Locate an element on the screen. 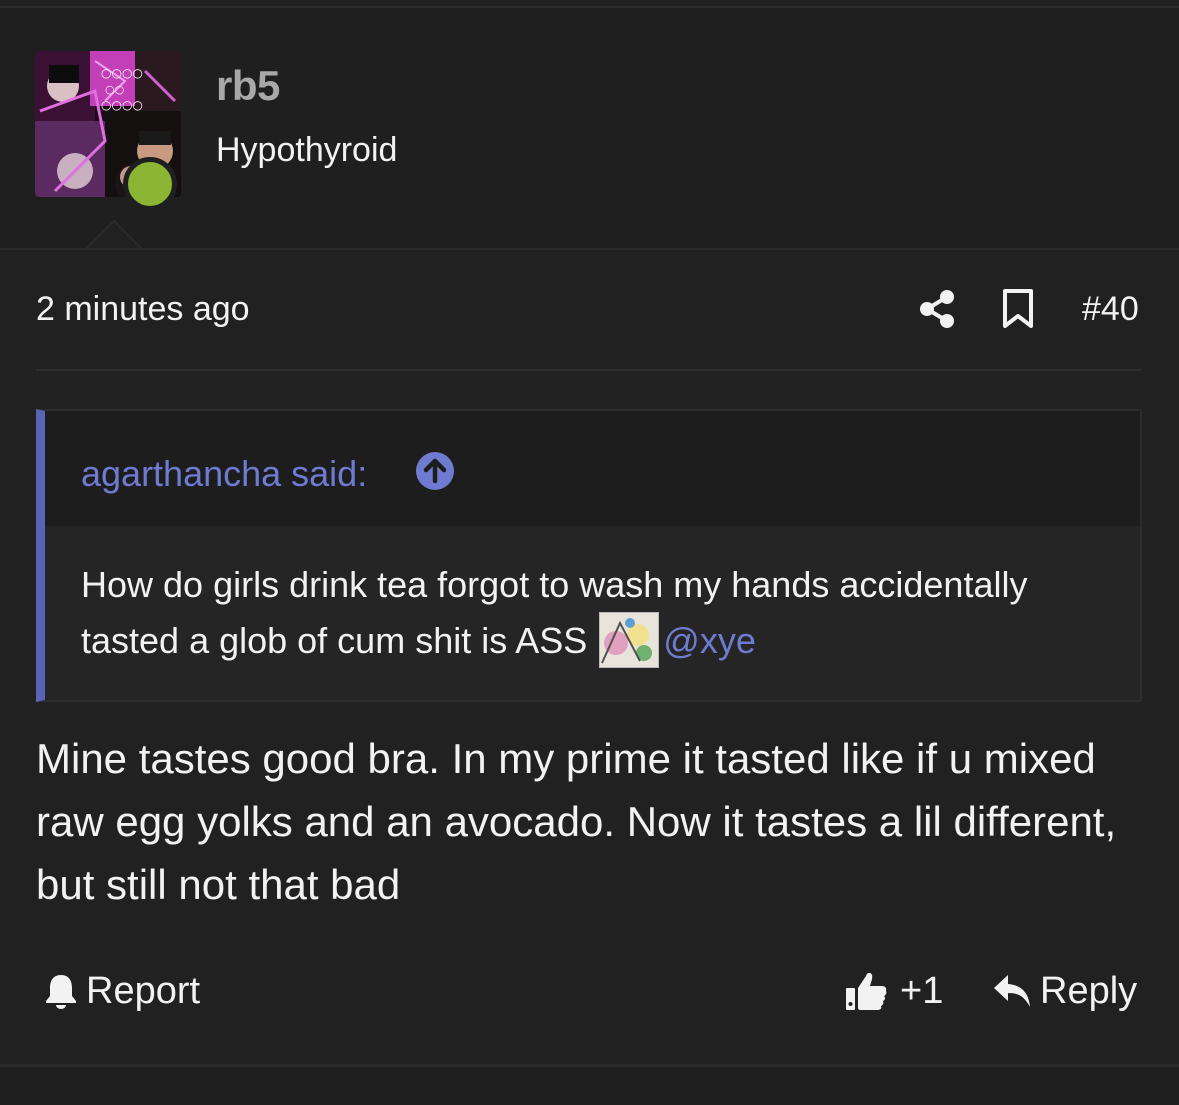 The height and width of the screenshot is (1105, 1179). post-number: #40 is located at coordinates (1110, 309).